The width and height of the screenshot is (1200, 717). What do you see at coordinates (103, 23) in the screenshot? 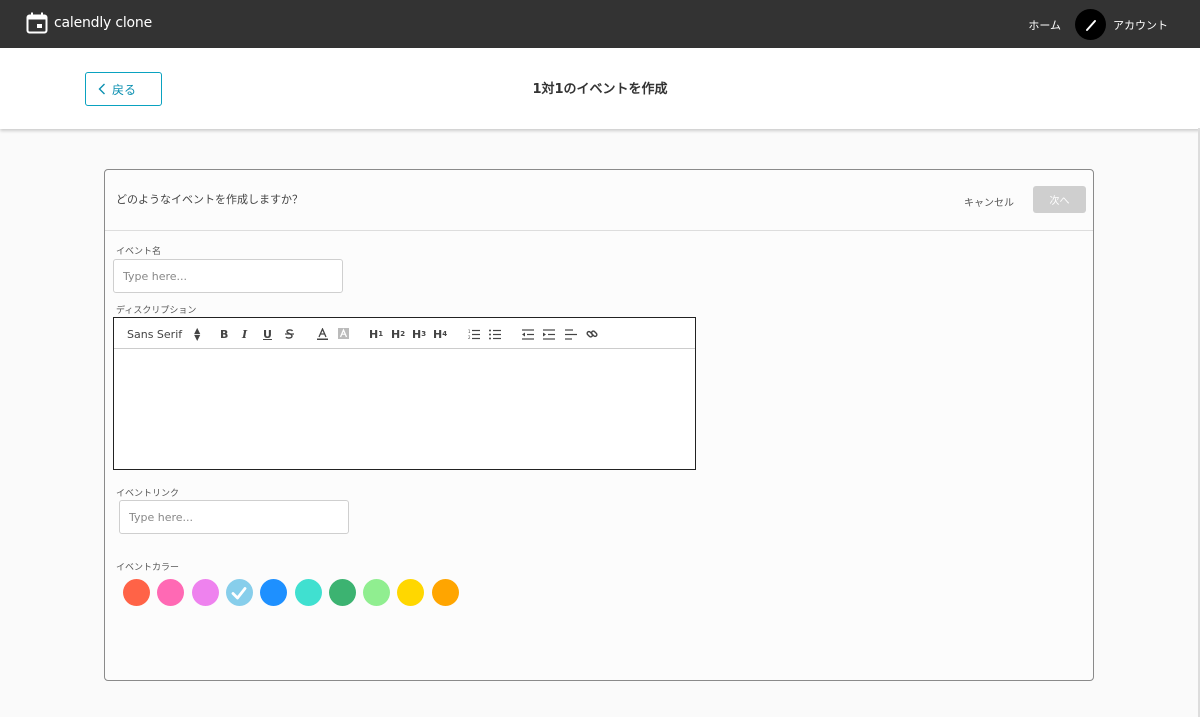
I see `brand-name: calendly clone` at bounding box center [103, 23].